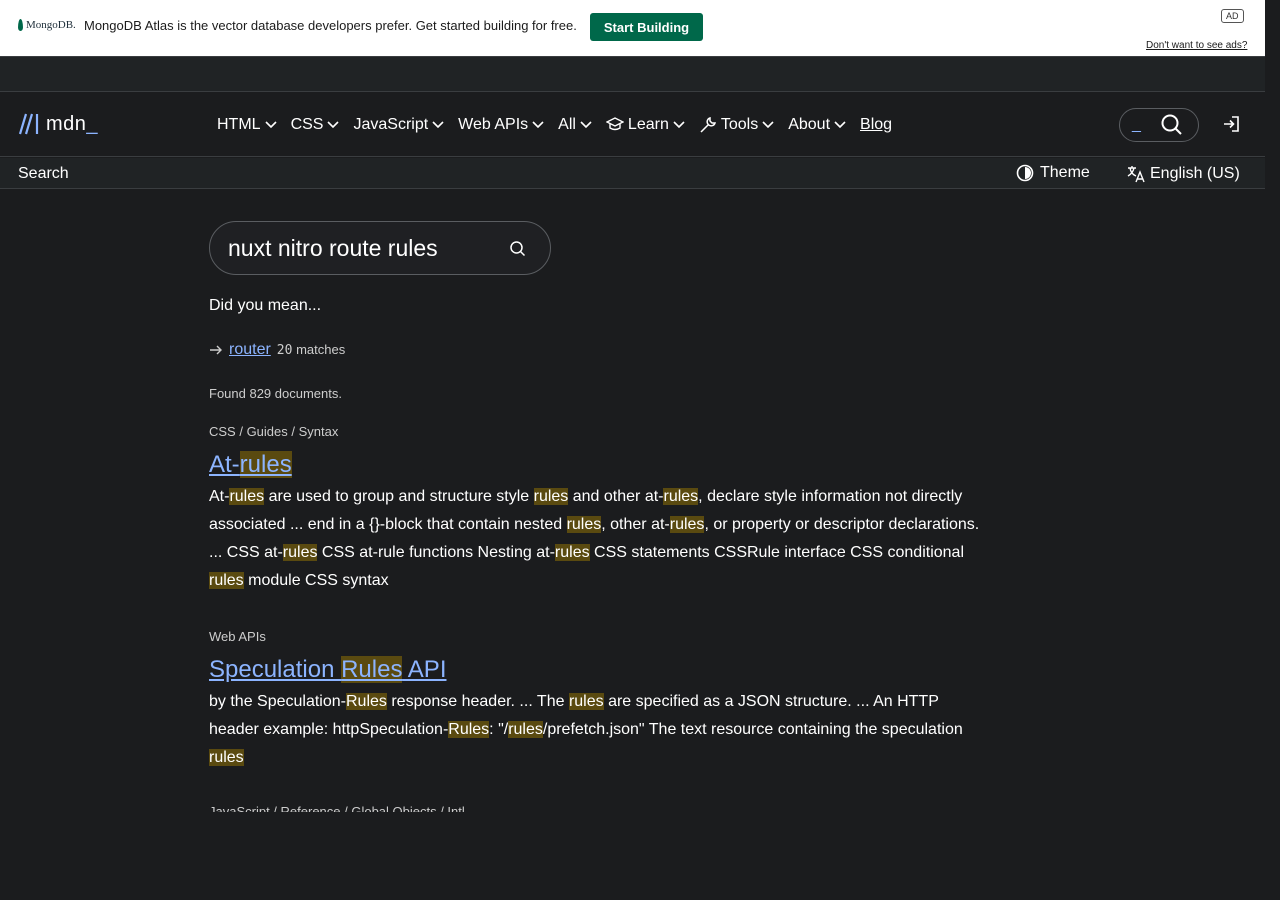  I want to click on ad-optout-link: Don't want to see ads?, so click(1196, 45).